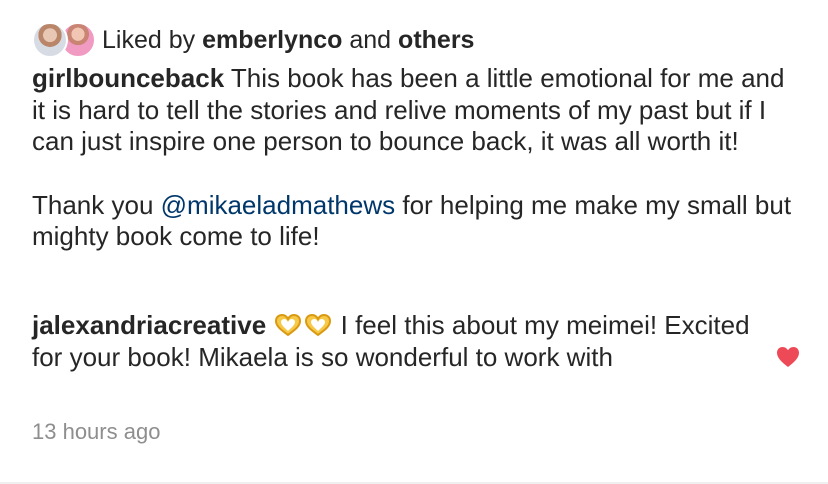 The height and width of the screenshot is (484, 828). What do you see at coordinates (788, 357) in the screenshot?
I see `heart-icon` at bounding box center [788, 357].